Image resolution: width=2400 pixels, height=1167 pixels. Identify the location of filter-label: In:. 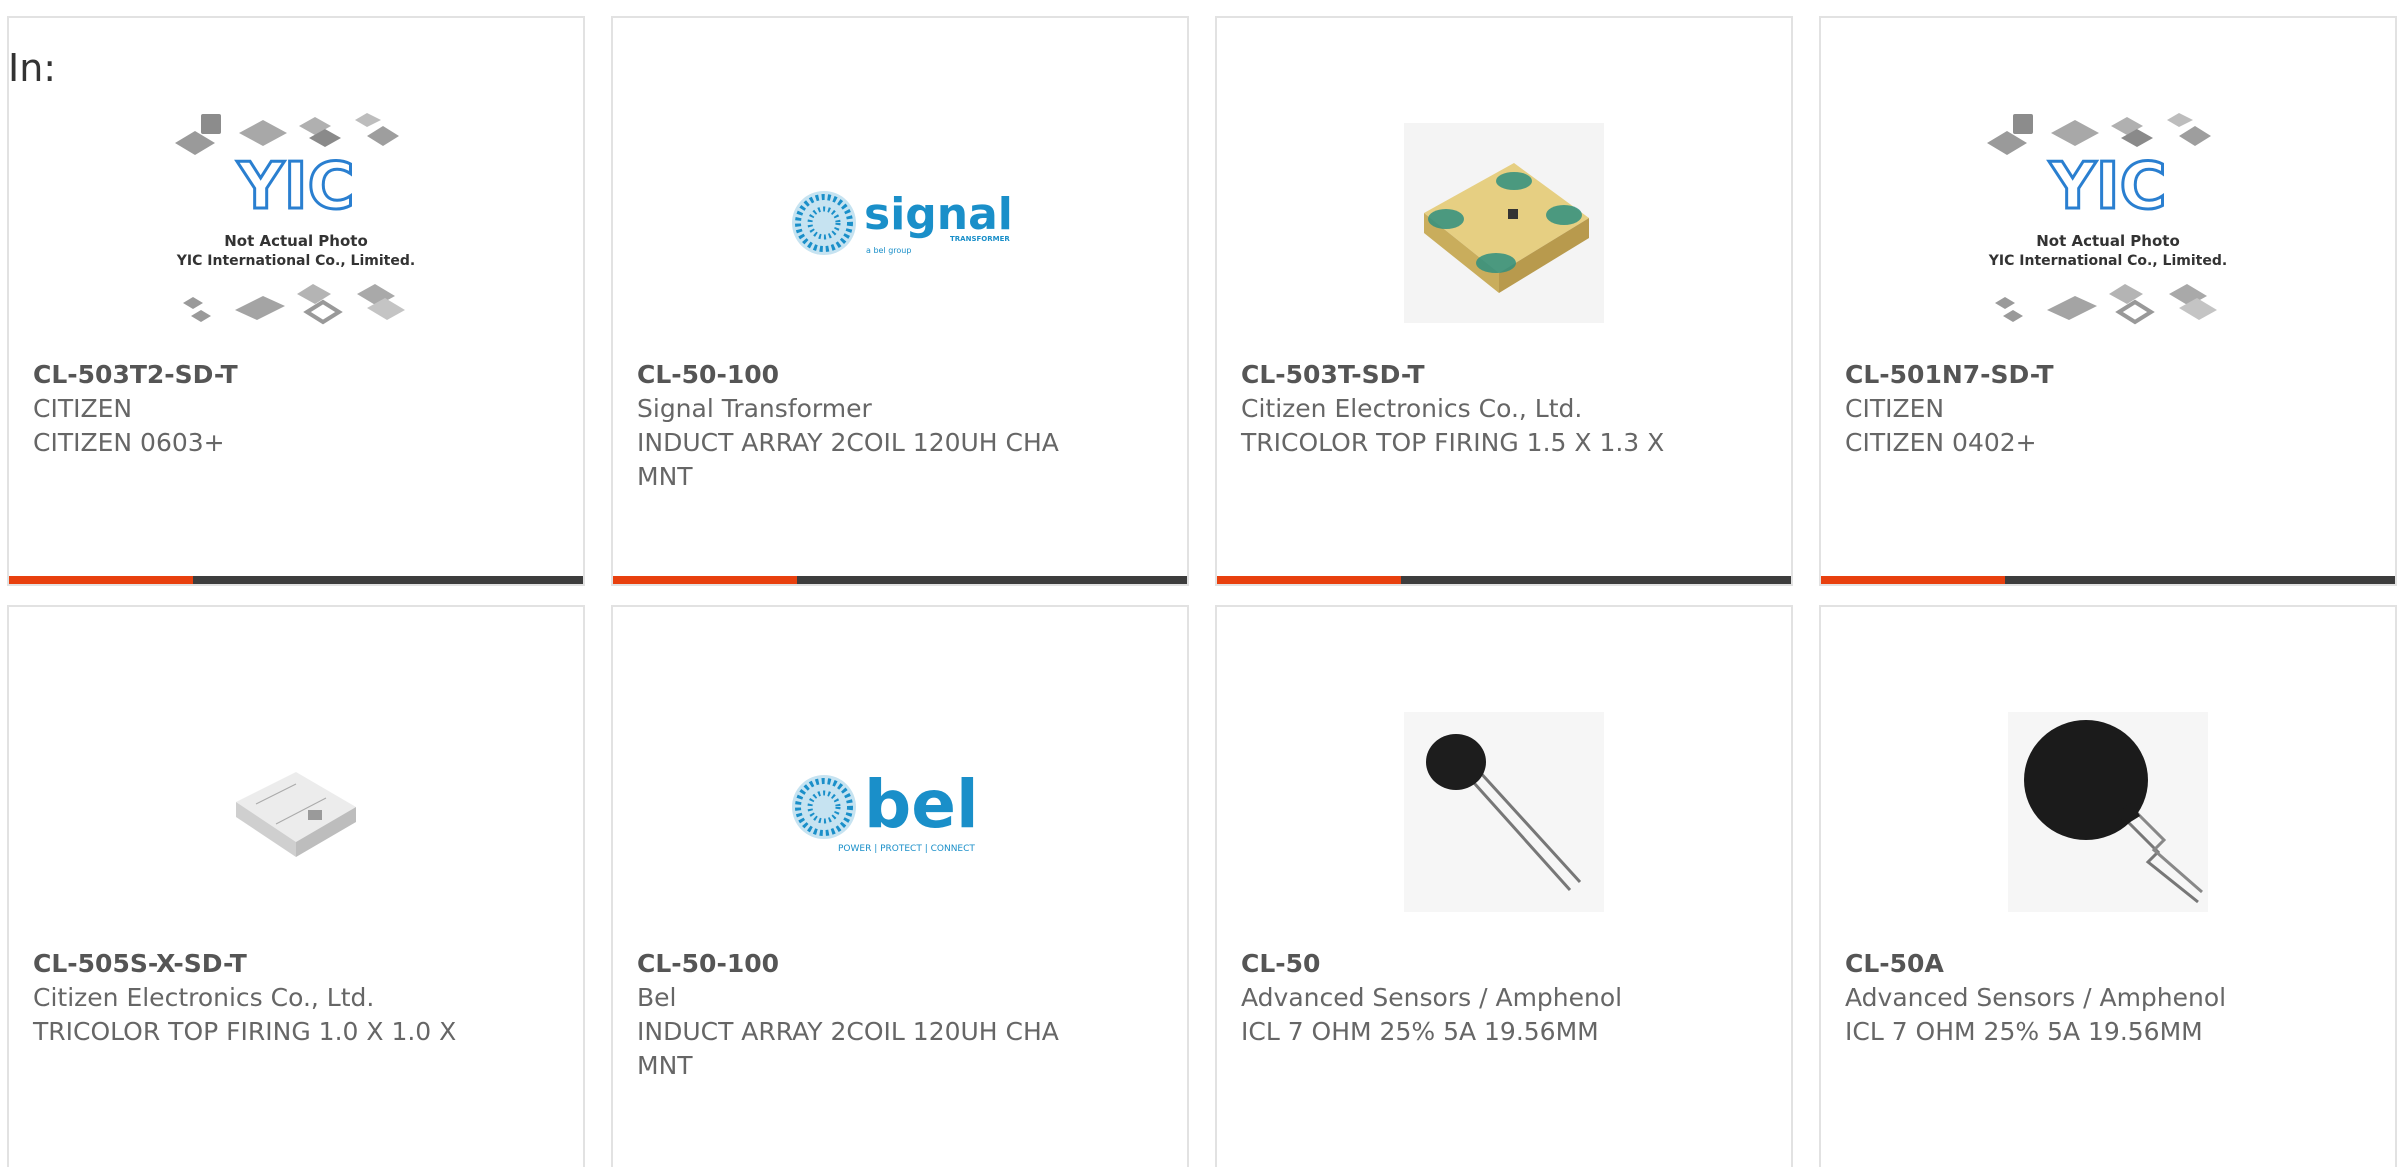
(32, 68).